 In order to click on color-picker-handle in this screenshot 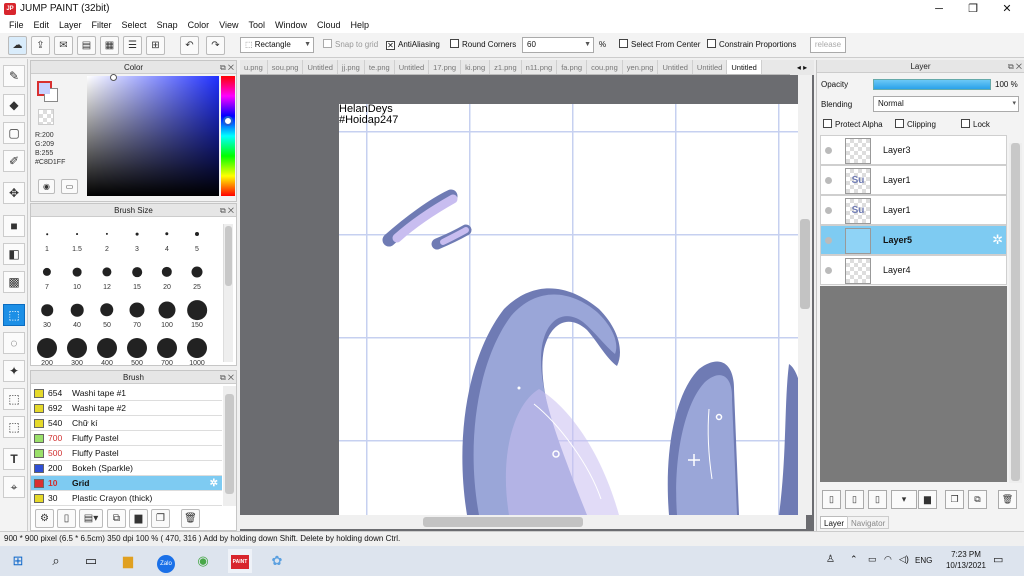, I will do `click(113, 77)`.